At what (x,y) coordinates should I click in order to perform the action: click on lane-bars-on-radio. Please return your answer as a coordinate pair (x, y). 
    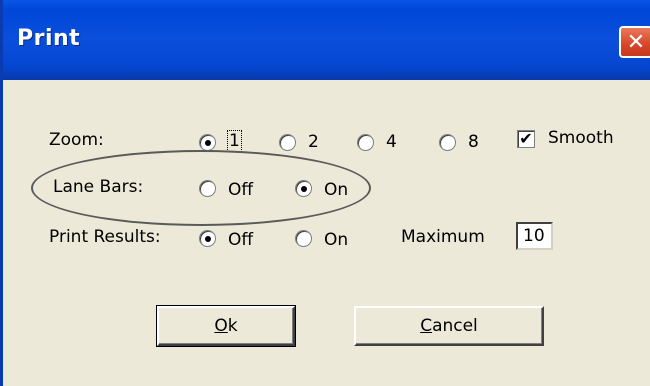
    Looking at the image, I should click on (303, 188).